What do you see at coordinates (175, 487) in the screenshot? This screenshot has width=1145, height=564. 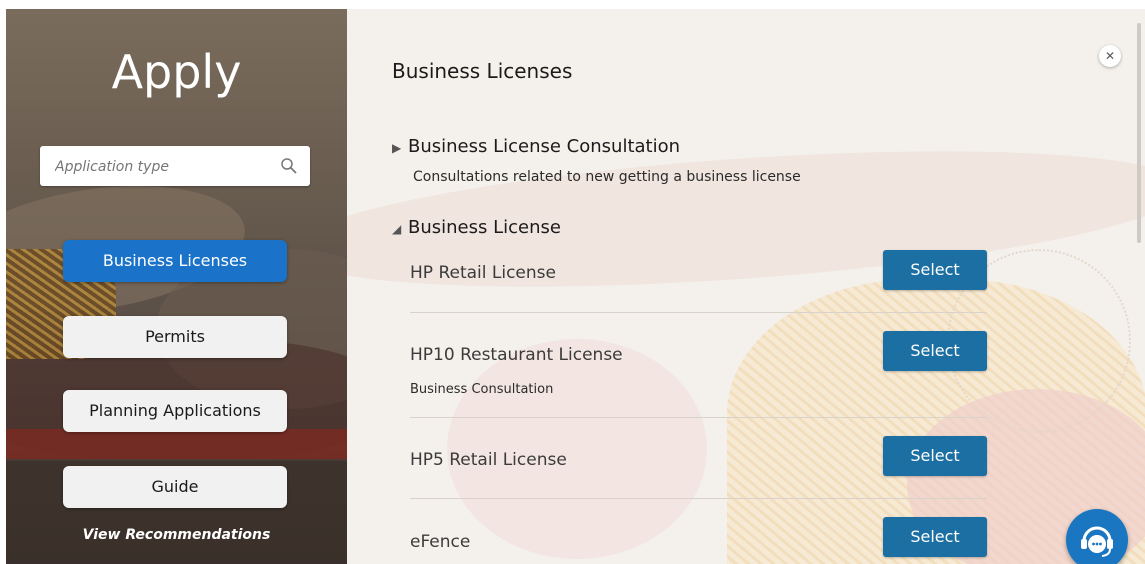 I see `nav-guide-button: Guide` at bounding box center [175, 487].